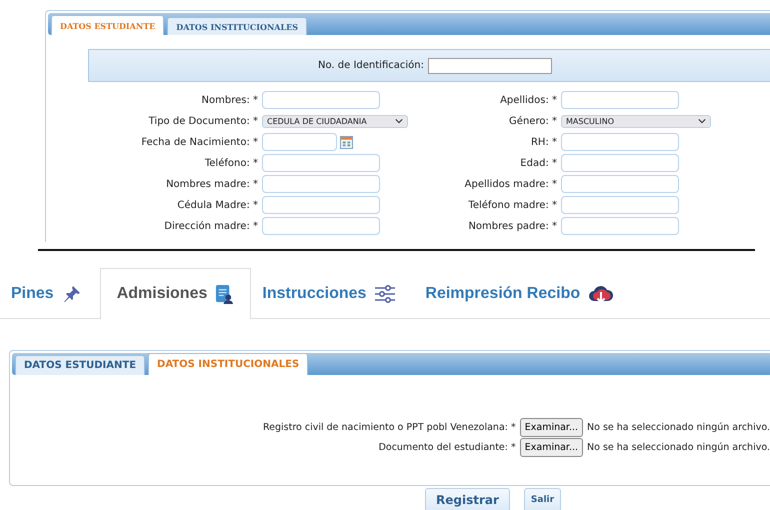 Image resolution: width=770 pixels, height=510 pixels. What do you see at coordinates (199, 142) in the screenshot?
I see `field-label: Fecha de Nacimiento: *` at bounding box center [199, 142].